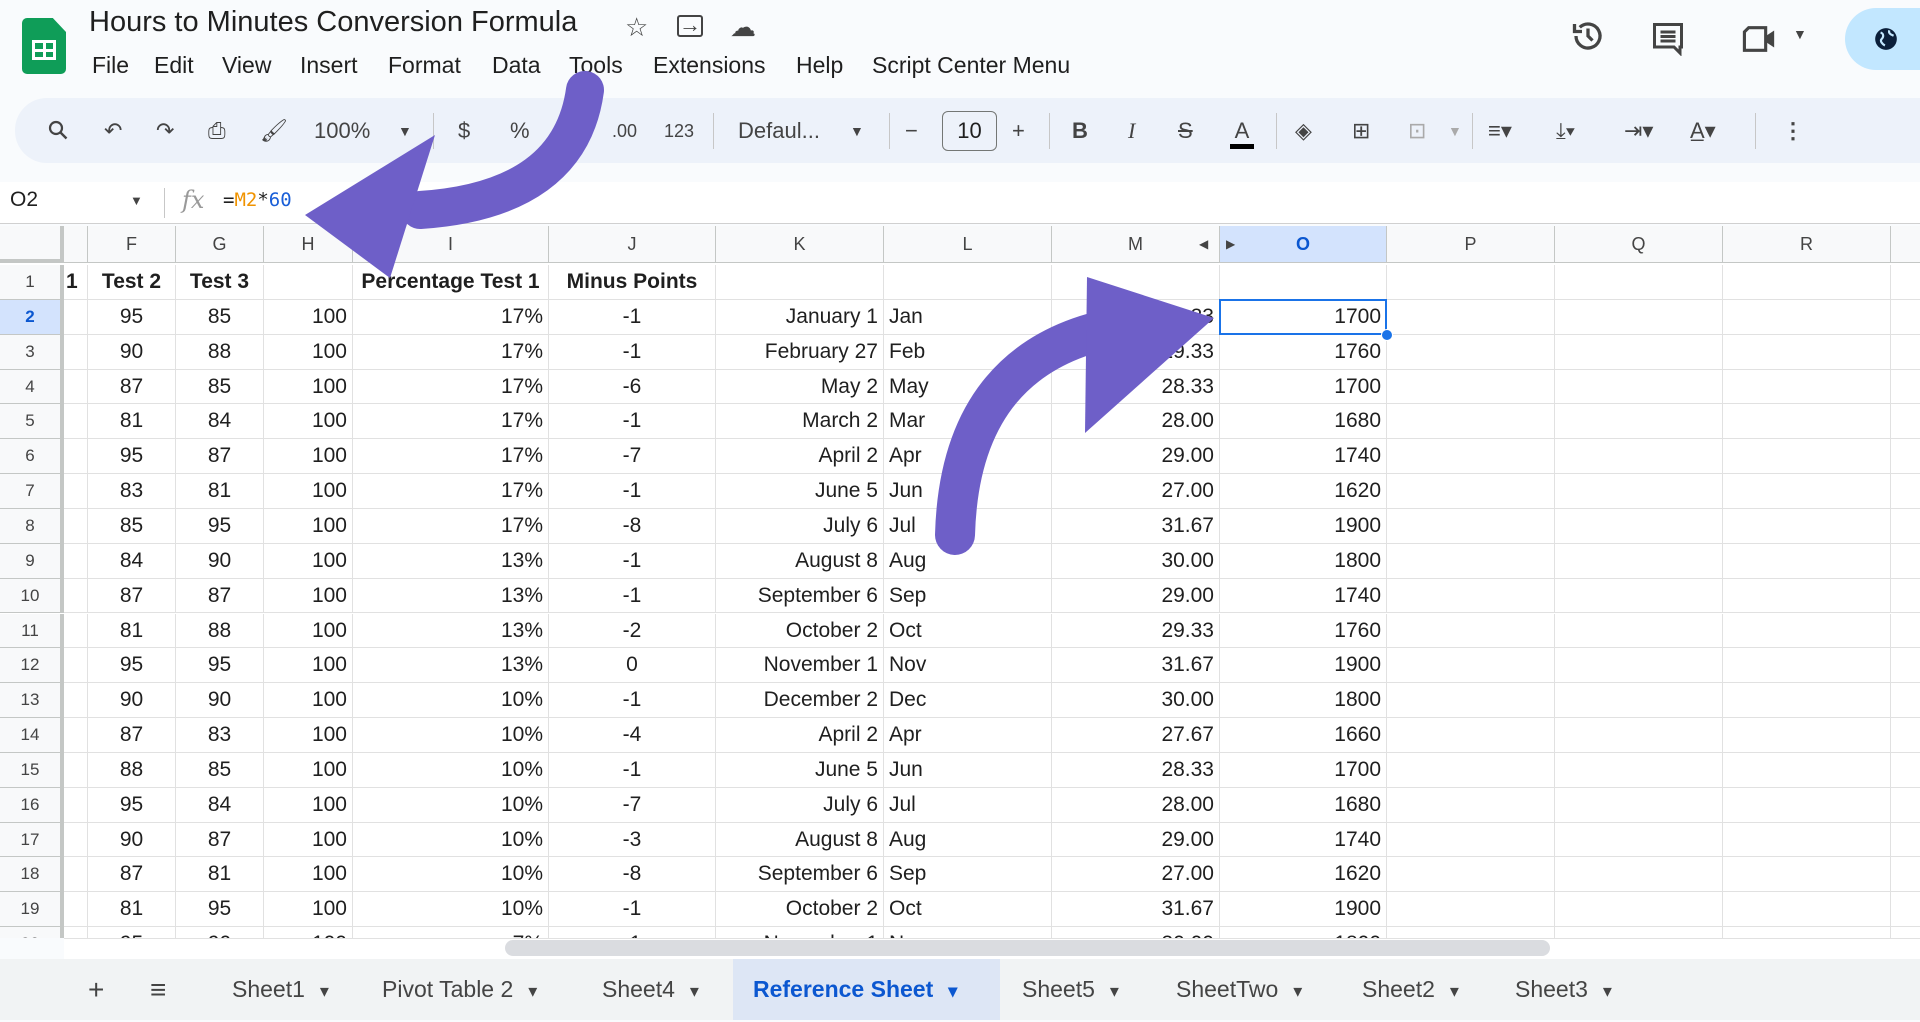 The image size is (1920, 1022). I want to click on cell-G1: Test 3, so click(220, 282).